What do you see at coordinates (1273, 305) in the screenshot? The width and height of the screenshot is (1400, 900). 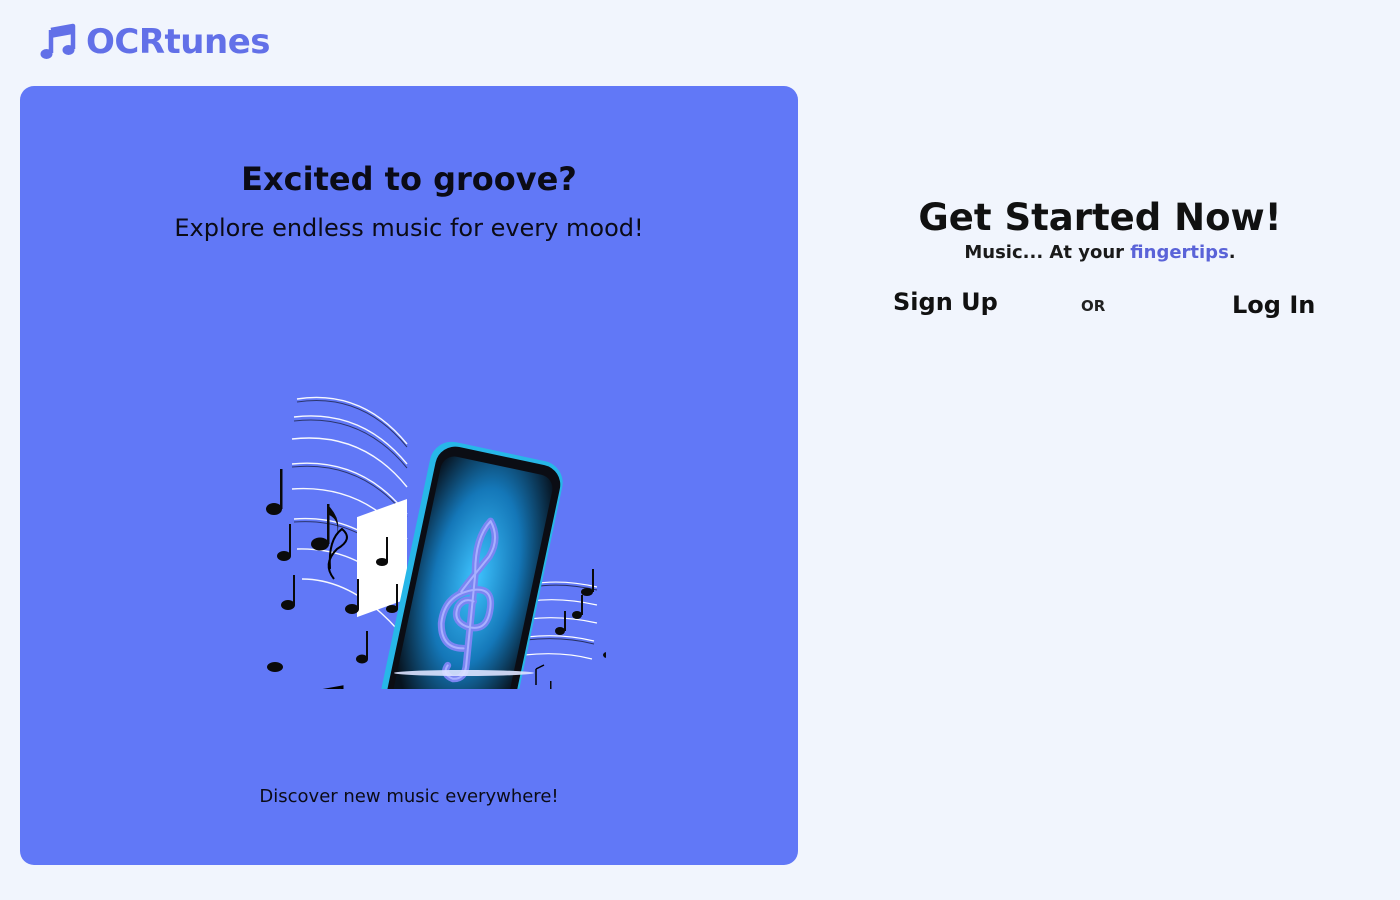 I see `log-in-button: Log In` at bounding box center [1273, 305].